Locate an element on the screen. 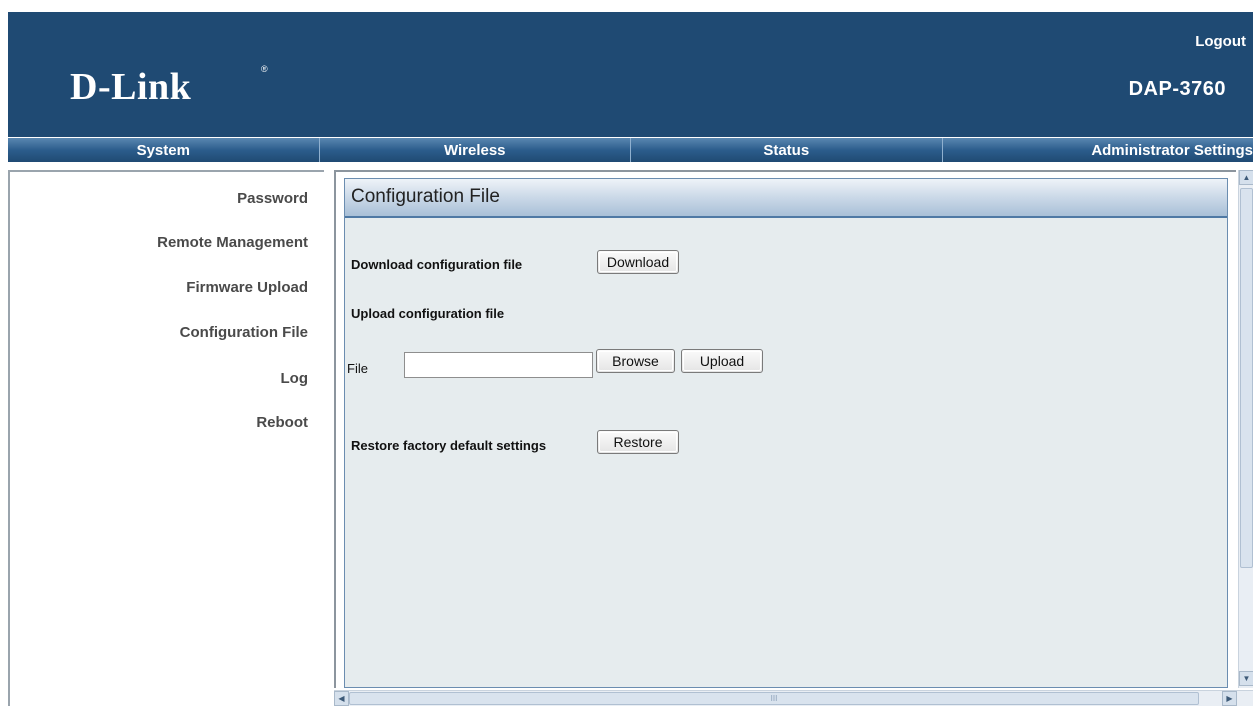  upload-config-label: Upload configuration file is located at coordinates (428, 313).